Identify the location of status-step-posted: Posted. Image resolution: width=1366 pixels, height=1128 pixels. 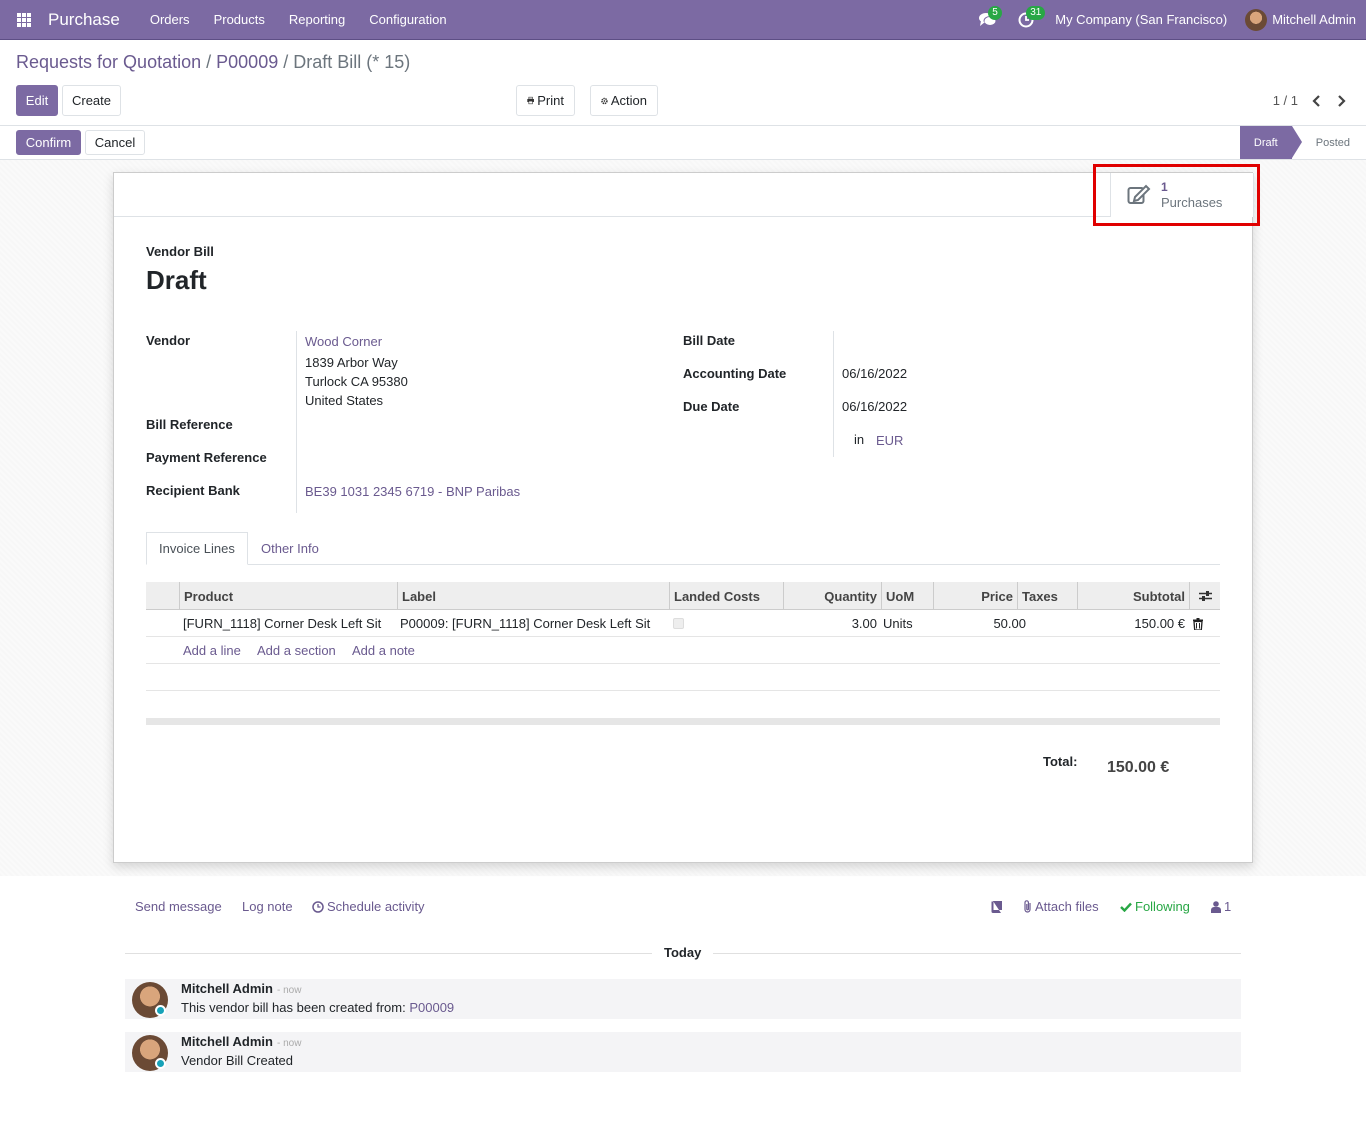
(1329, 142).